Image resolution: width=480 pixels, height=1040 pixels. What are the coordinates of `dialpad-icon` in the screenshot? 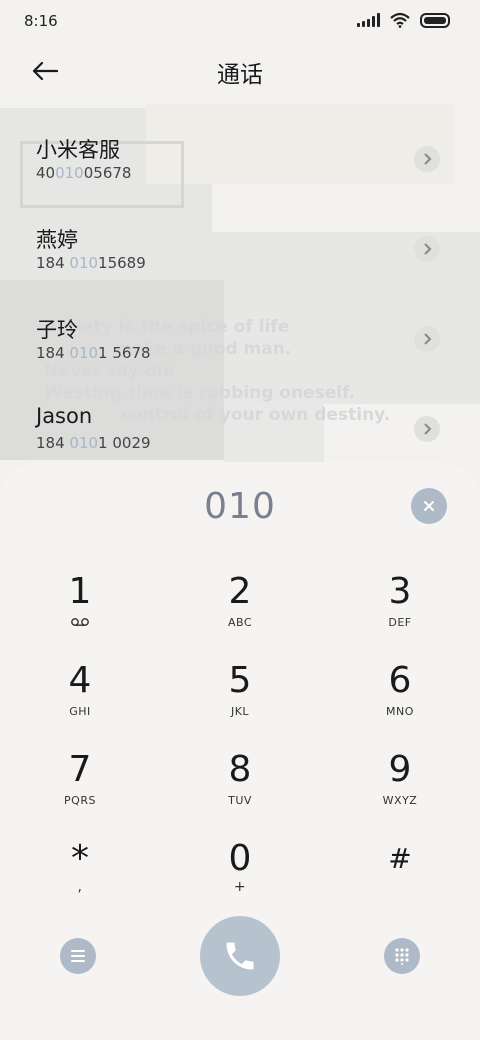 It's located at (402, 956).